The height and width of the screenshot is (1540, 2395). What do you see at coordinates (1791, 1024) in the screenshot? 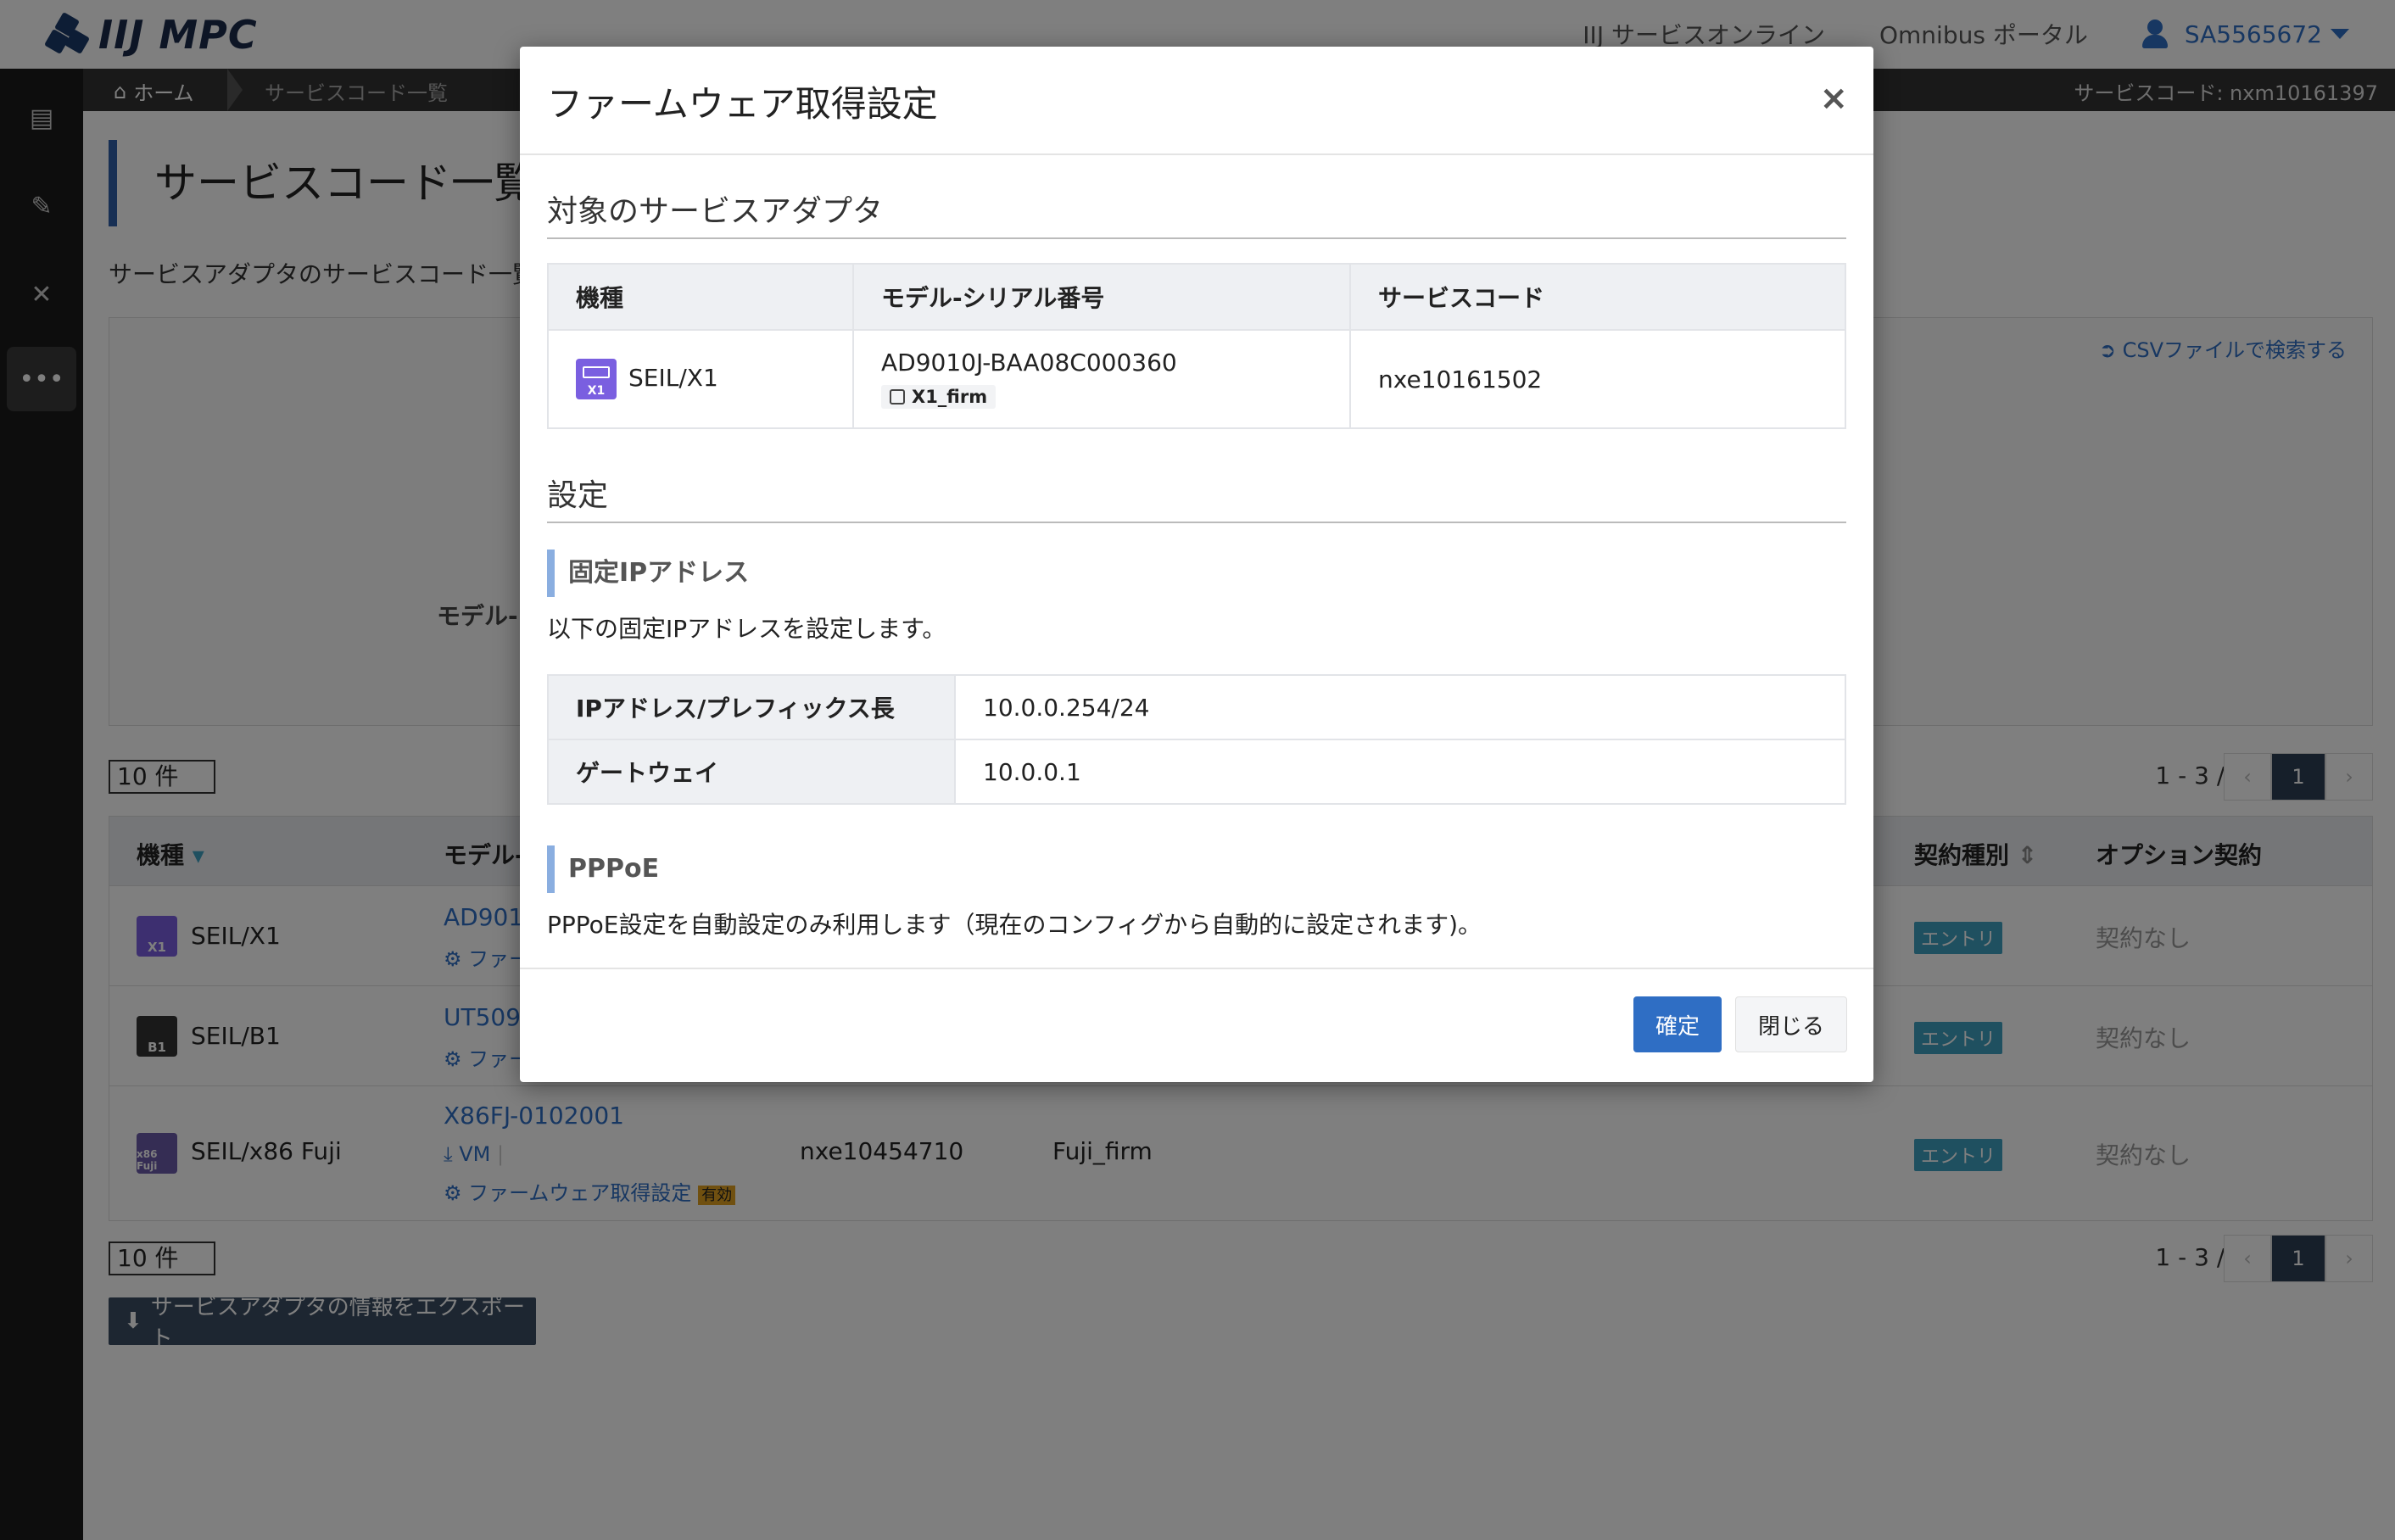
I see `close-button: 閉じる` at bounding box center [1791, 1024].